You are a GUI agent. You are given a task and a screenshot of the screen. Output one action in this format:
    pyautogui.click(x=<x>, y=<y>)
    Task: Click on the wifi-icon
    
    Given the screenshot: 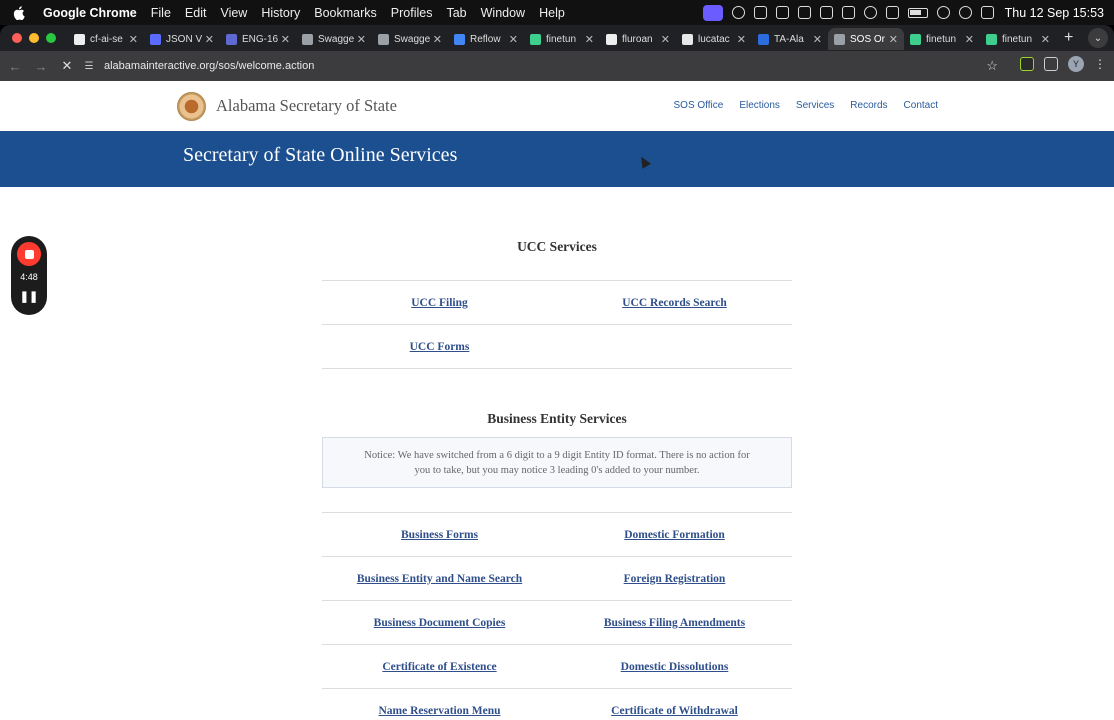 What is the action you would take?
    pyautogui.click(x=943, y=12)
    